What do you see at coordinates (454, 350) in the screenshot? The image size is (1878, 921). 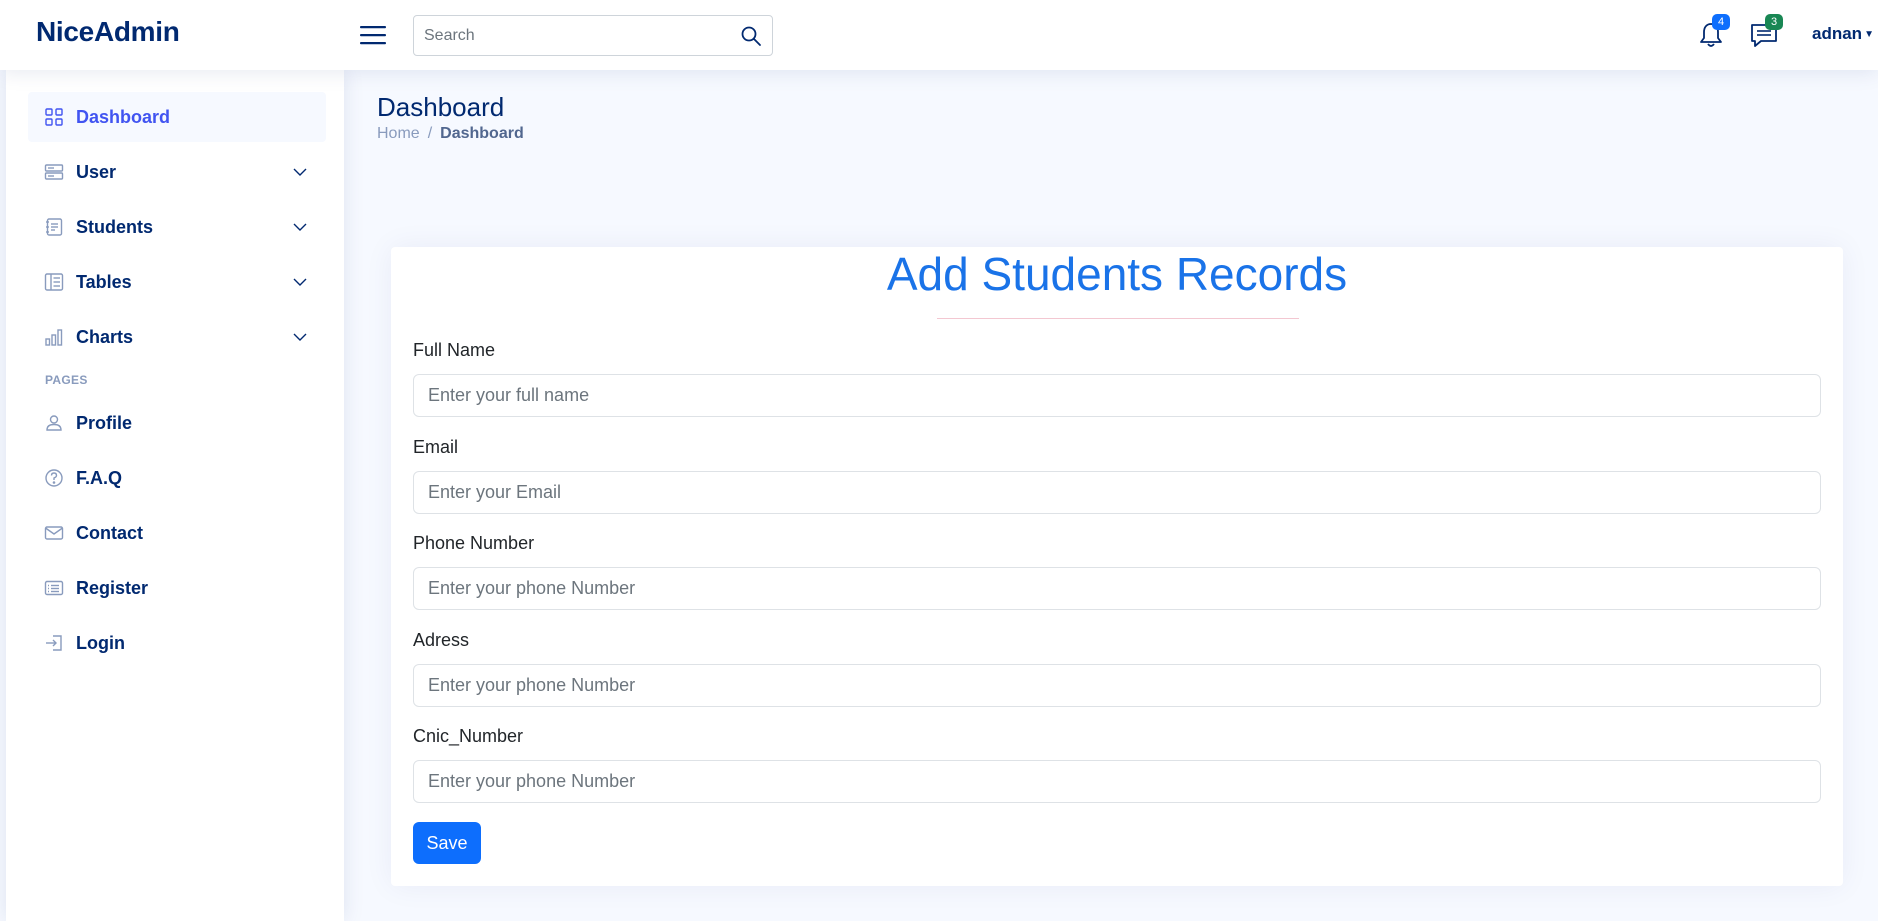 I see `full-name-label: Full Name` at bounding box center [454, 350].